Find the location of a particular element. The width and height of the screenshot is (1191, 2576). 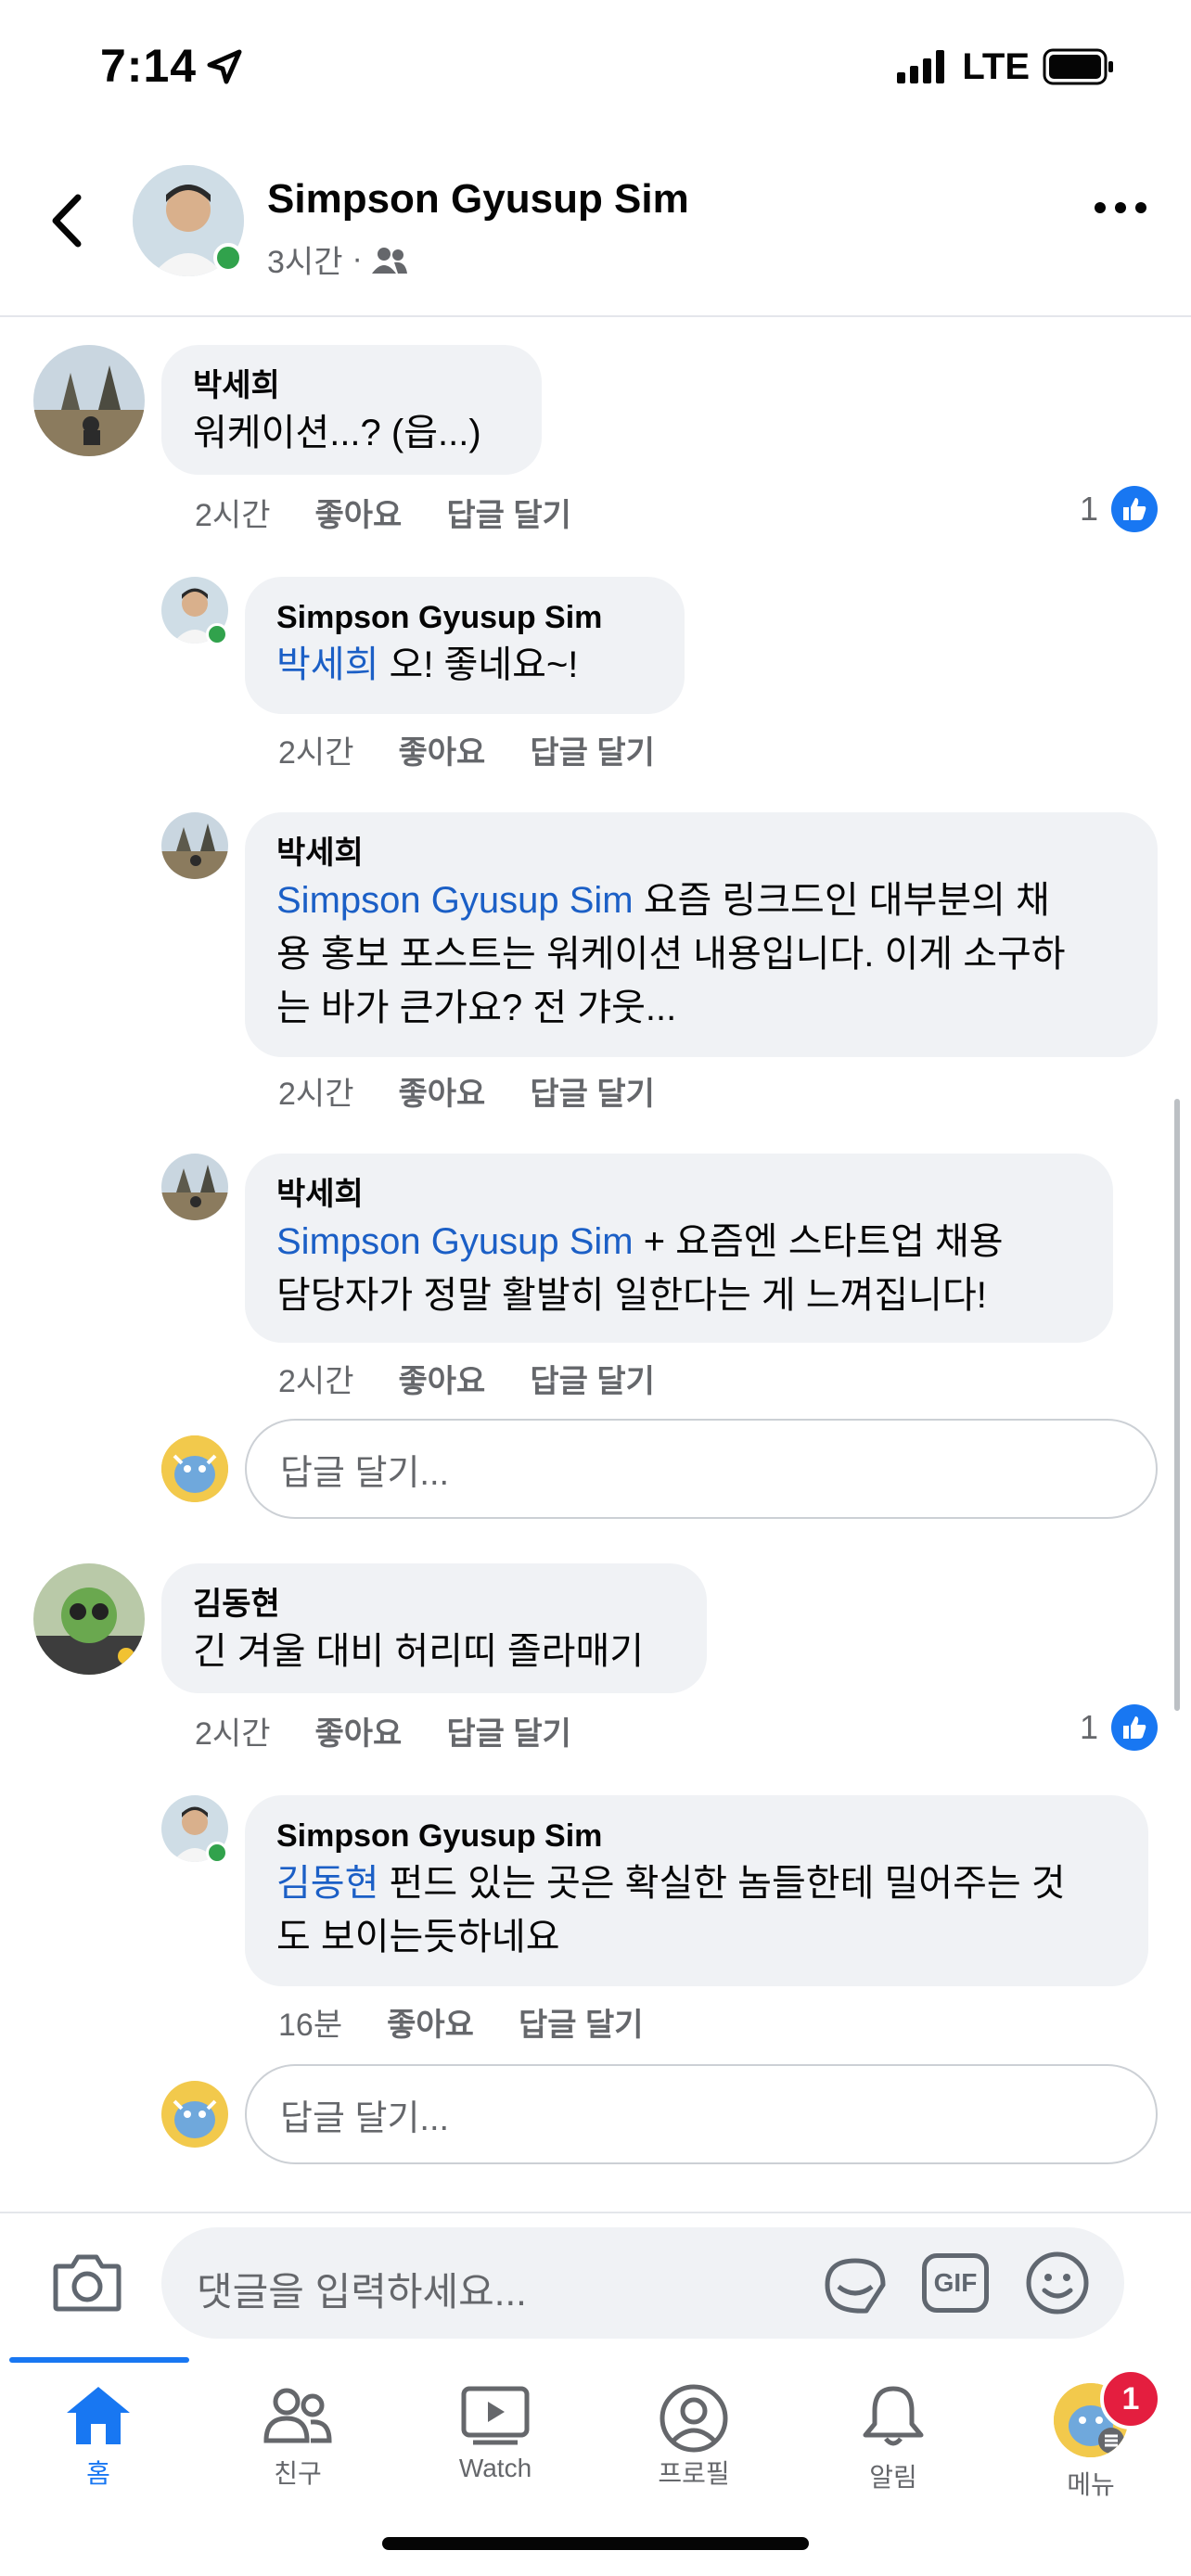

location-arrow-icon is located at coordinates (224, 66).